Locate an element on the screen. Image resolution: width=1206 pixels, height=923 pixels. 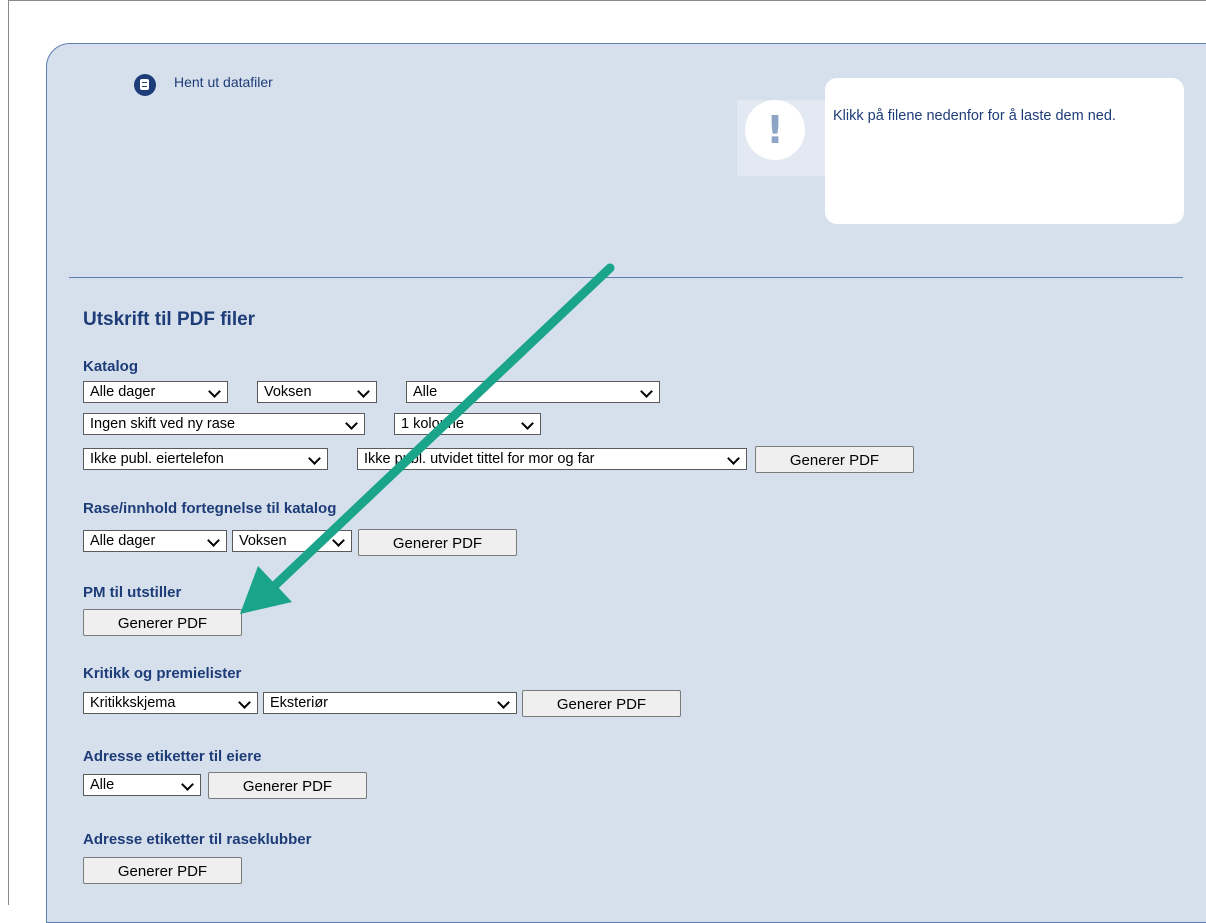
katalog-breed-value: Alle is located at coordinates (425, 392).